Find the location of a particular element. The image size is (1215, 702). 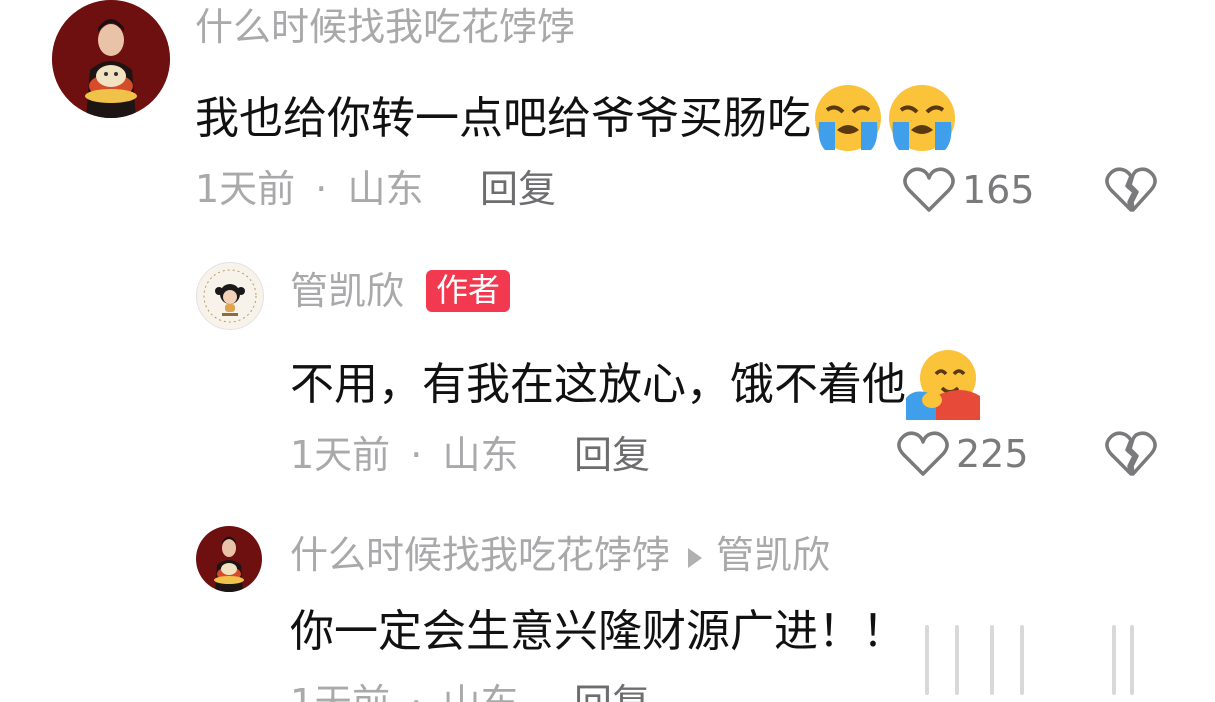

author-badge: 作者 is located at coordinates (468, 291).